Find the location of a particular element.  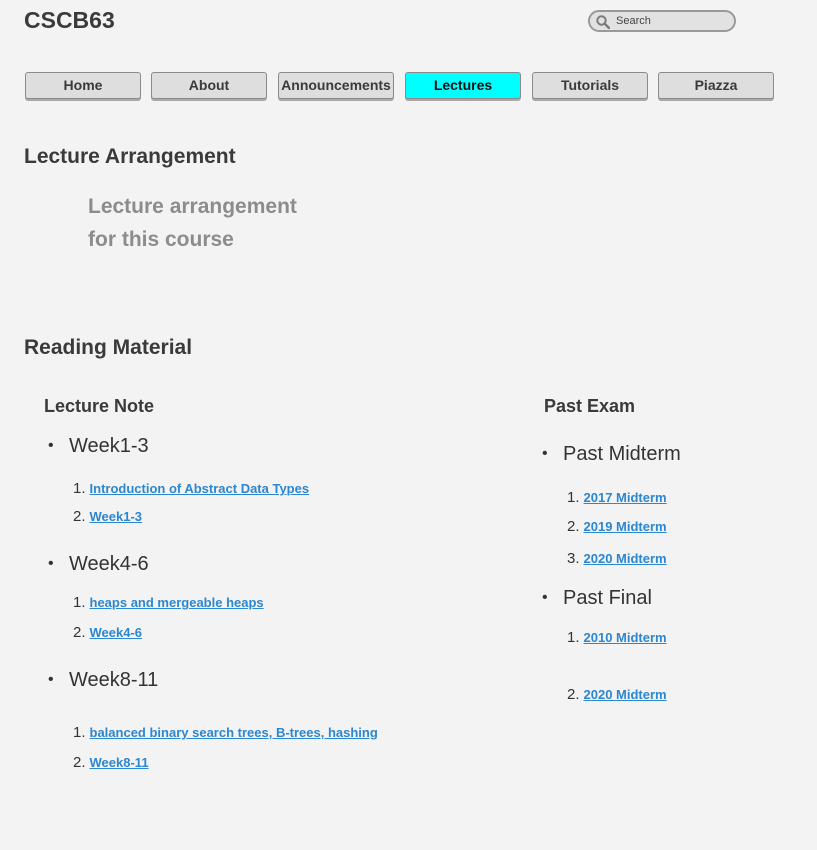

list-item: 2. 2020 Midterm is located at coordinates (617, 694).